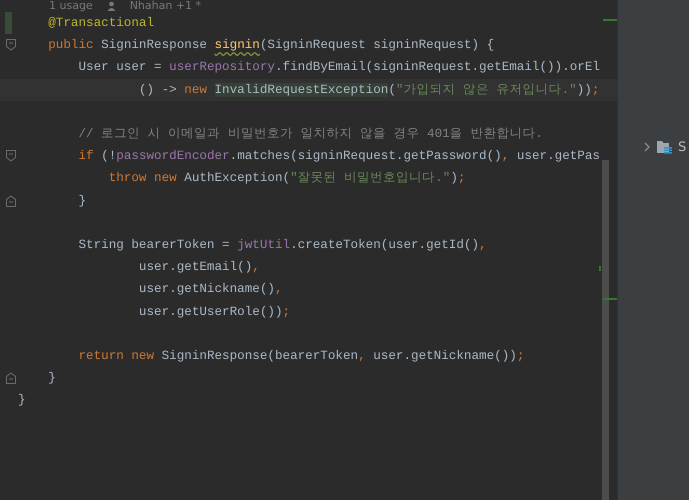 This screenshot has height=500, width=689. Describe the element at coordinates (338, 157) in the screenshot. I see `code-line: if (!passwordEncoder.matches(signinRequest.getPassword(), user.getPas` at that location.